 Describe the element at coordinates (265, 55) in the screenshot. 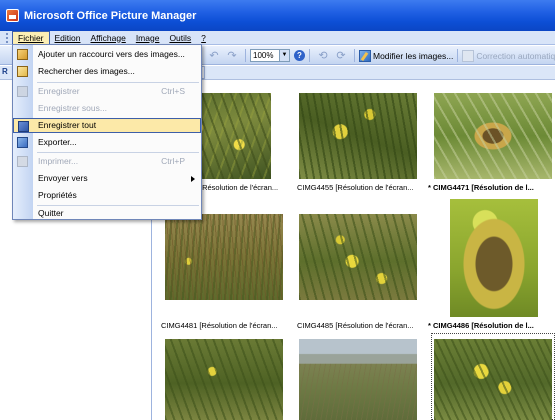

I see `zoom-input: 100%` at that location.